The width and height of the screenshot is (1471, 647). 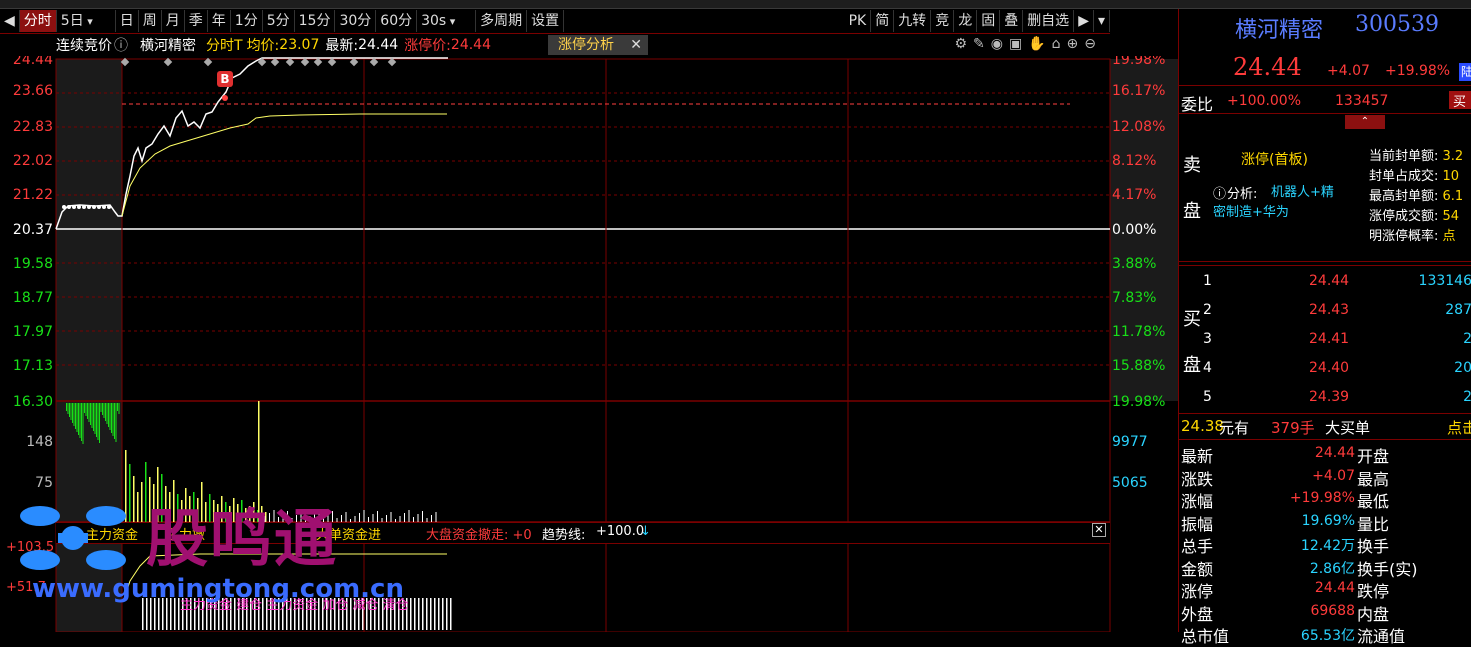 What do you see at coordinates (238, 553) in the screenshot?
I see `watermark: 股鸣通 www.gumingtong.com.cn` at bounding box center [238, 553].